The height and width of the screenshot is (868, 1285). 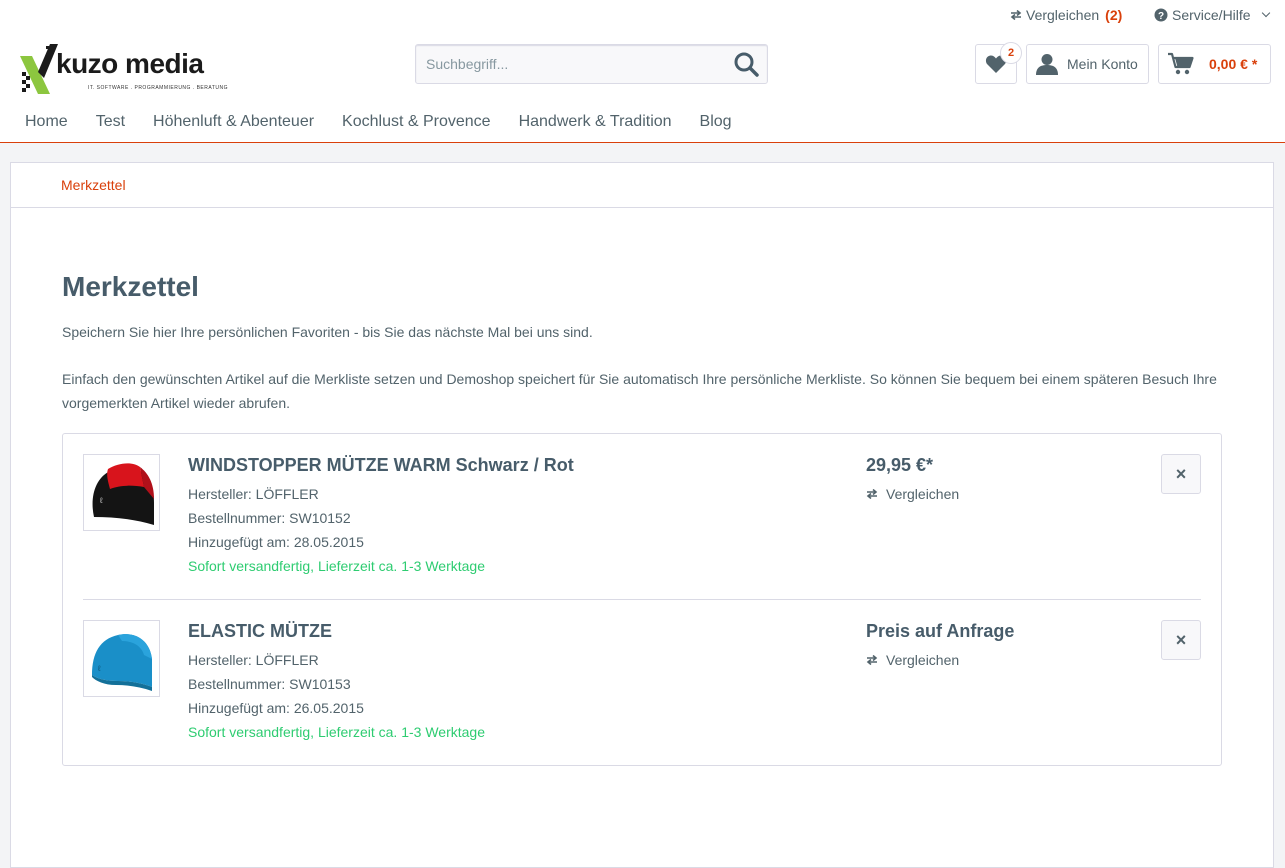 I want to click on search-box, so click(x=591, y=64).